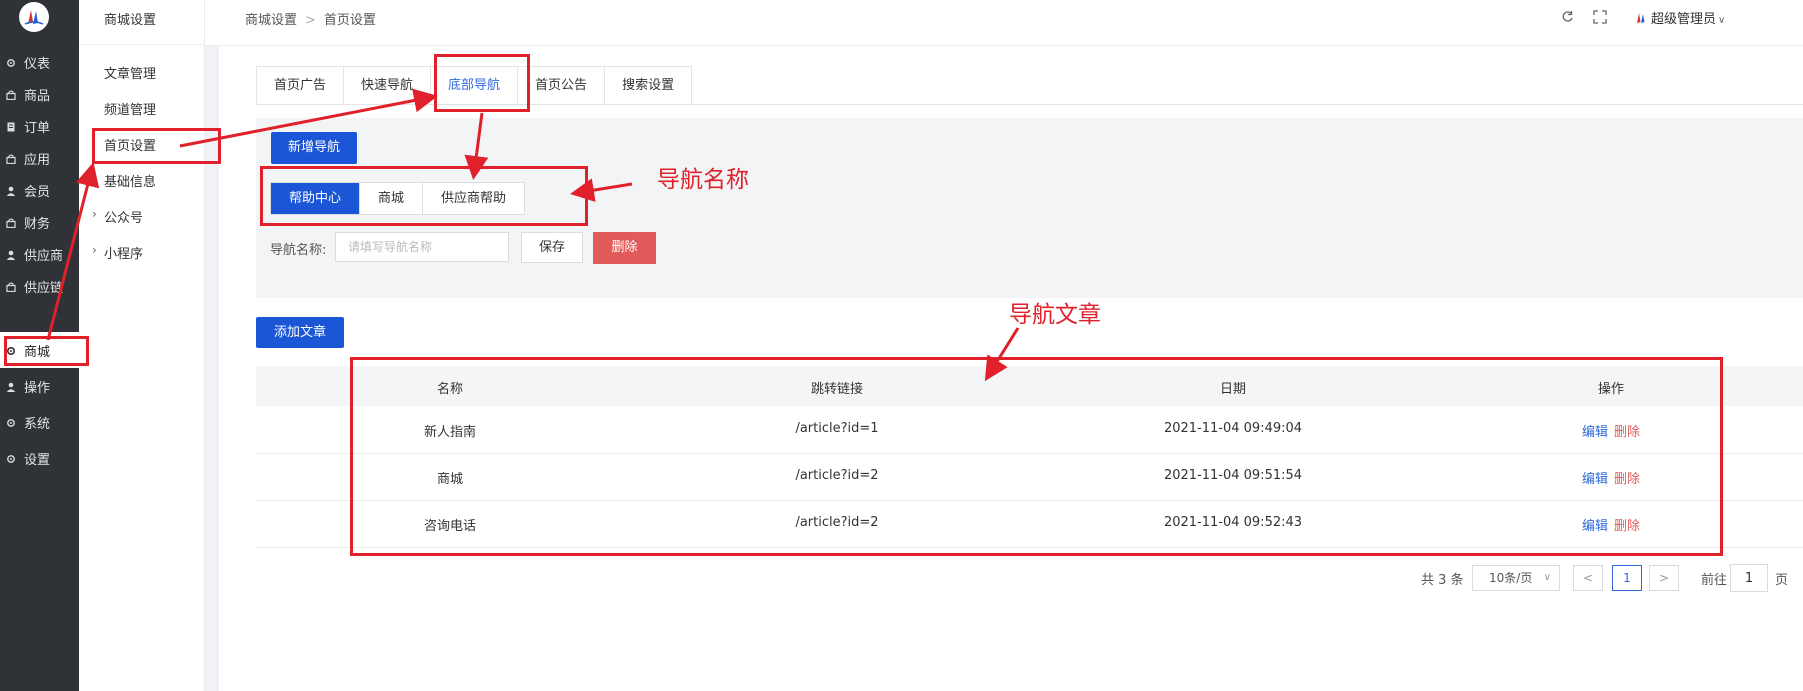 The width and height of the screenshot is (1803, 691). I want to click on rail-item-label: 系统, so click(37, 424).